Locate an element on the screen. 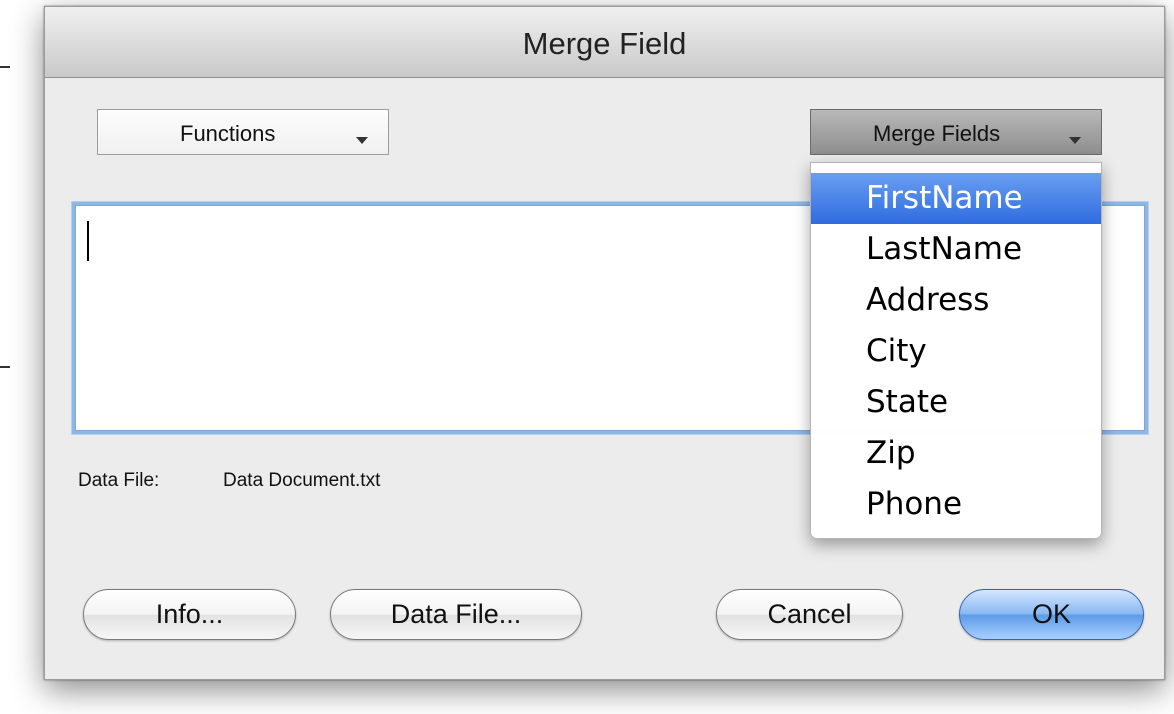 This screenshot has width=1174, height=714. menu-item-address: Address is located at coordinates (956, 300).